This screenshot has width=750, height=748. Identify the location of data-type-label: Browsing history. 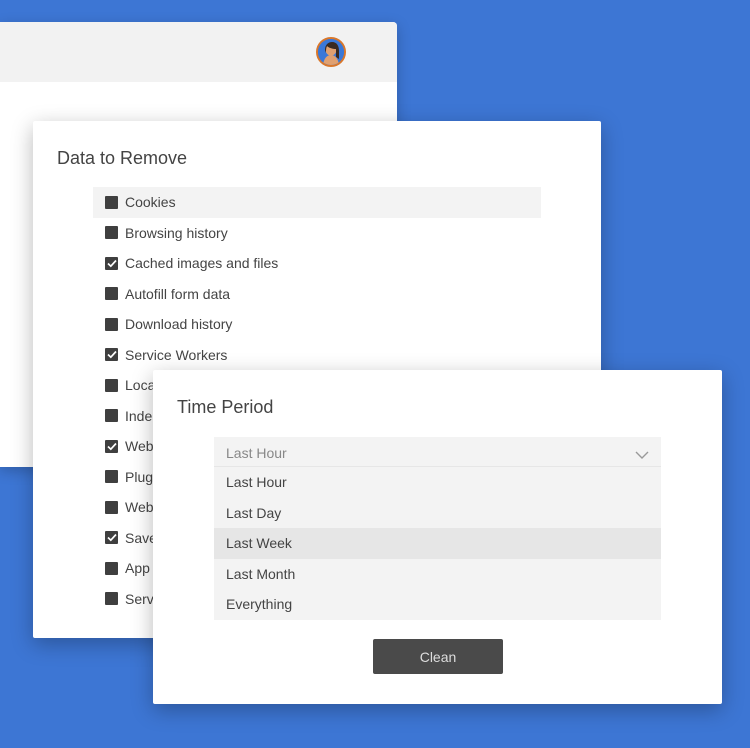
(176, 232).